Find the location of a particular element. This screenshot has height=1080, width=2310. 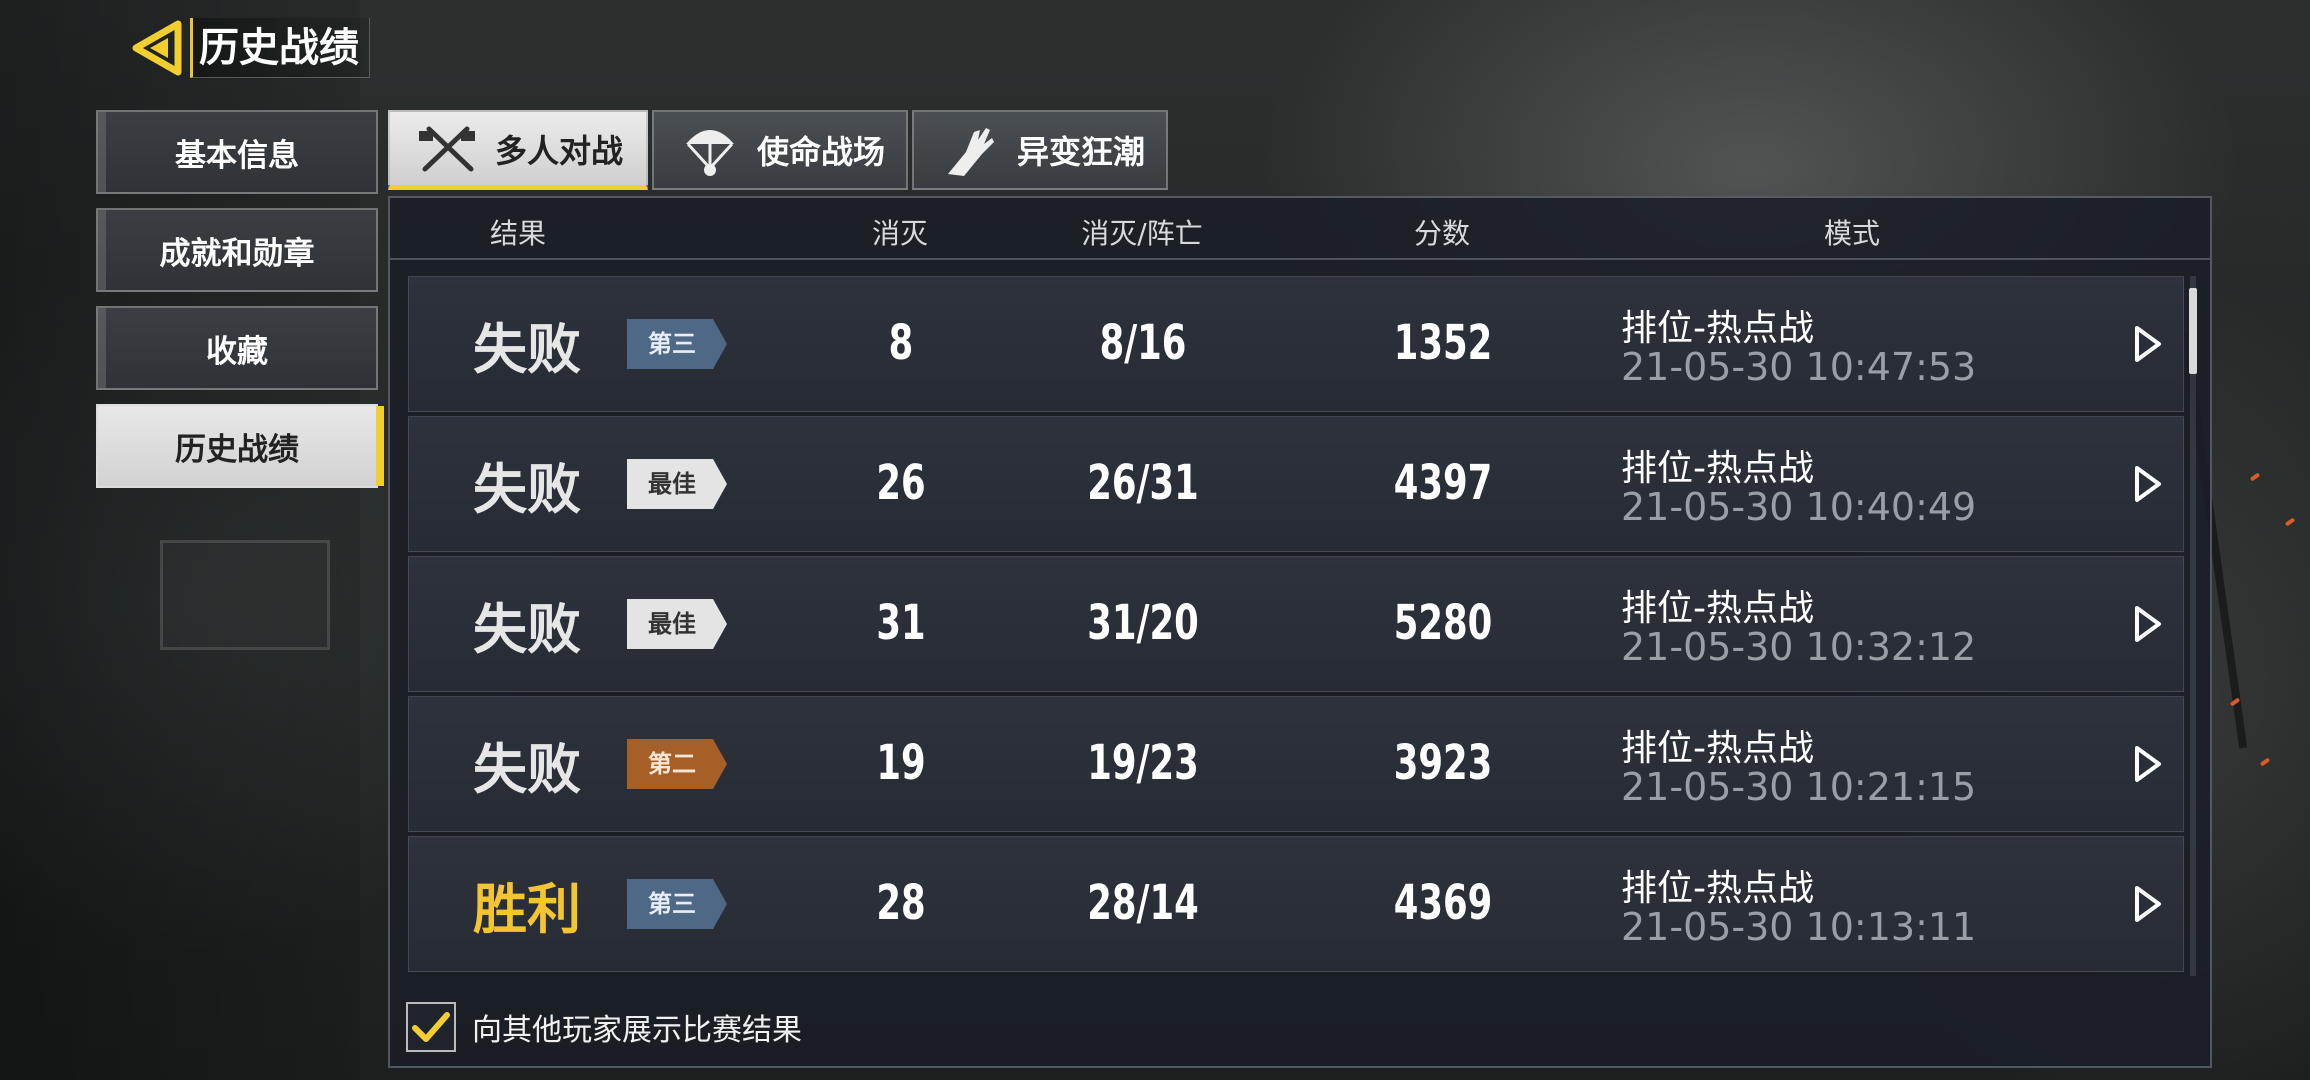

sidebar-item-achievements: 成就和勋章 is located at coordinates (237, 250).